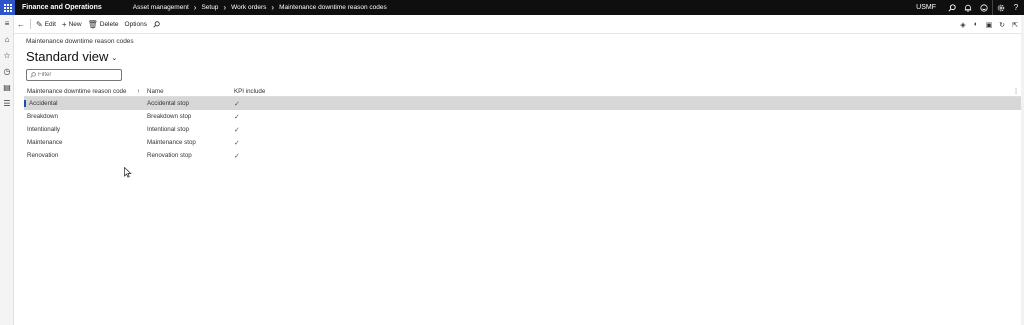 The width and height of the screenshot is (1024, 325). I want to click on cell-code: Renovation, so click(84, 155).